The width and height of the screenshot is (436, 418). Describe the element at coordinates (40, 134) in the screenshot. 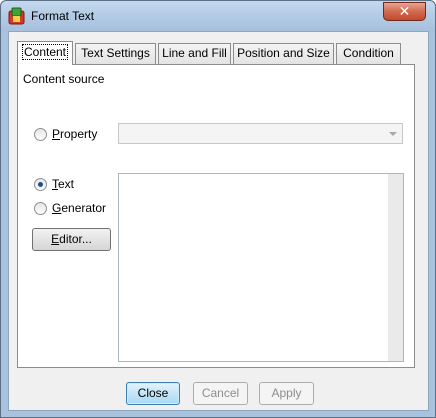

I see `property-radio` at that location.